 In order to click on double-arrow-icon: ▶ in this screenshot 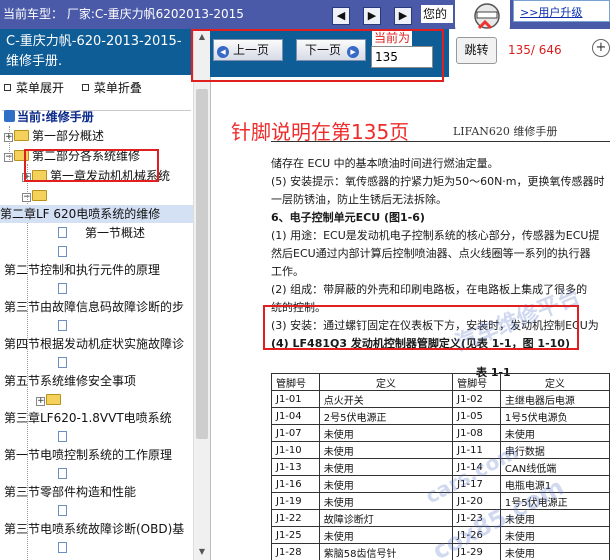, I will do `click(372, 15)`.